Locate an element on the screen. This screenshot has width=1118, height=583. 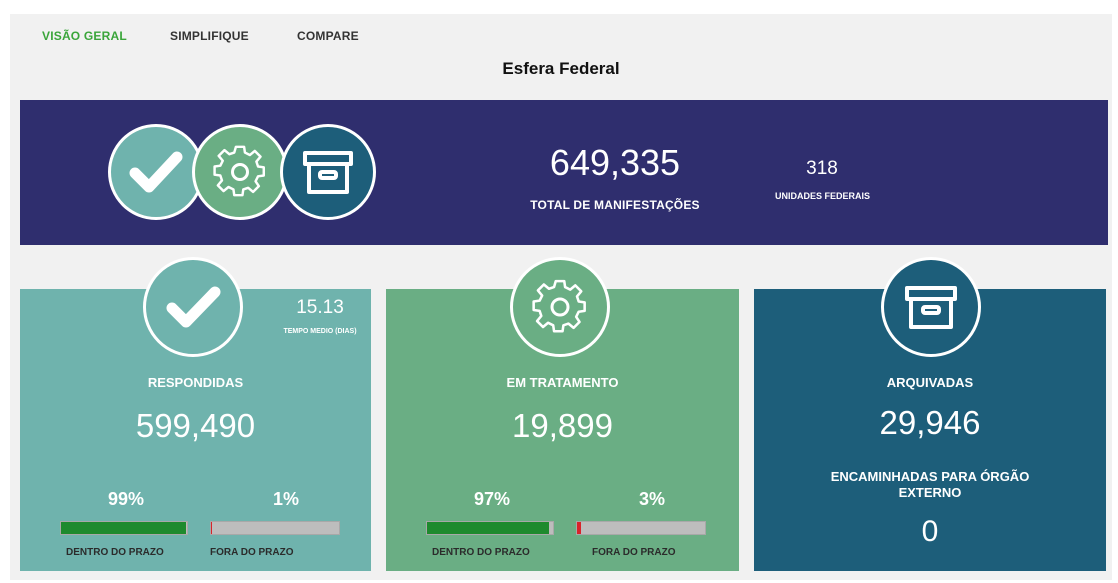
card-value: 29,946 is located at coordinates (930, 422).